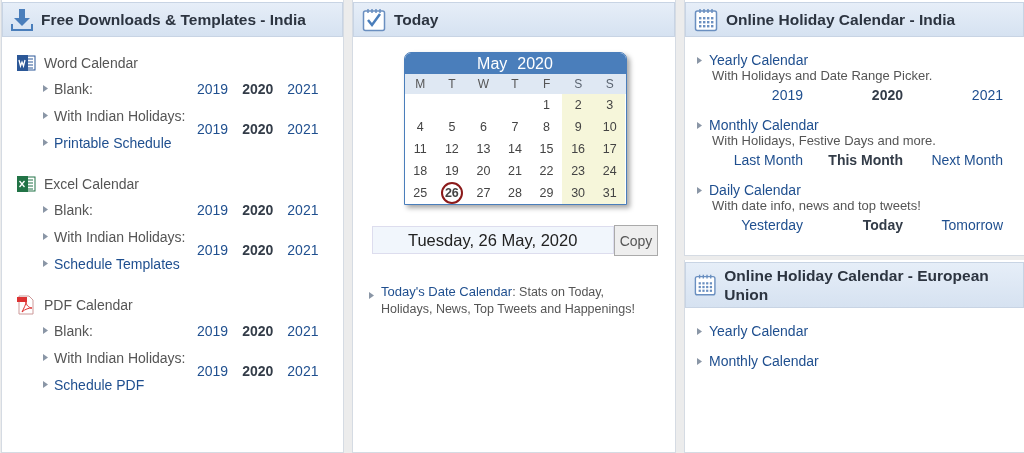 The height and width of the screenshot is (453, 1024). I want to click on copy-button: Copy, so click(636, 240).